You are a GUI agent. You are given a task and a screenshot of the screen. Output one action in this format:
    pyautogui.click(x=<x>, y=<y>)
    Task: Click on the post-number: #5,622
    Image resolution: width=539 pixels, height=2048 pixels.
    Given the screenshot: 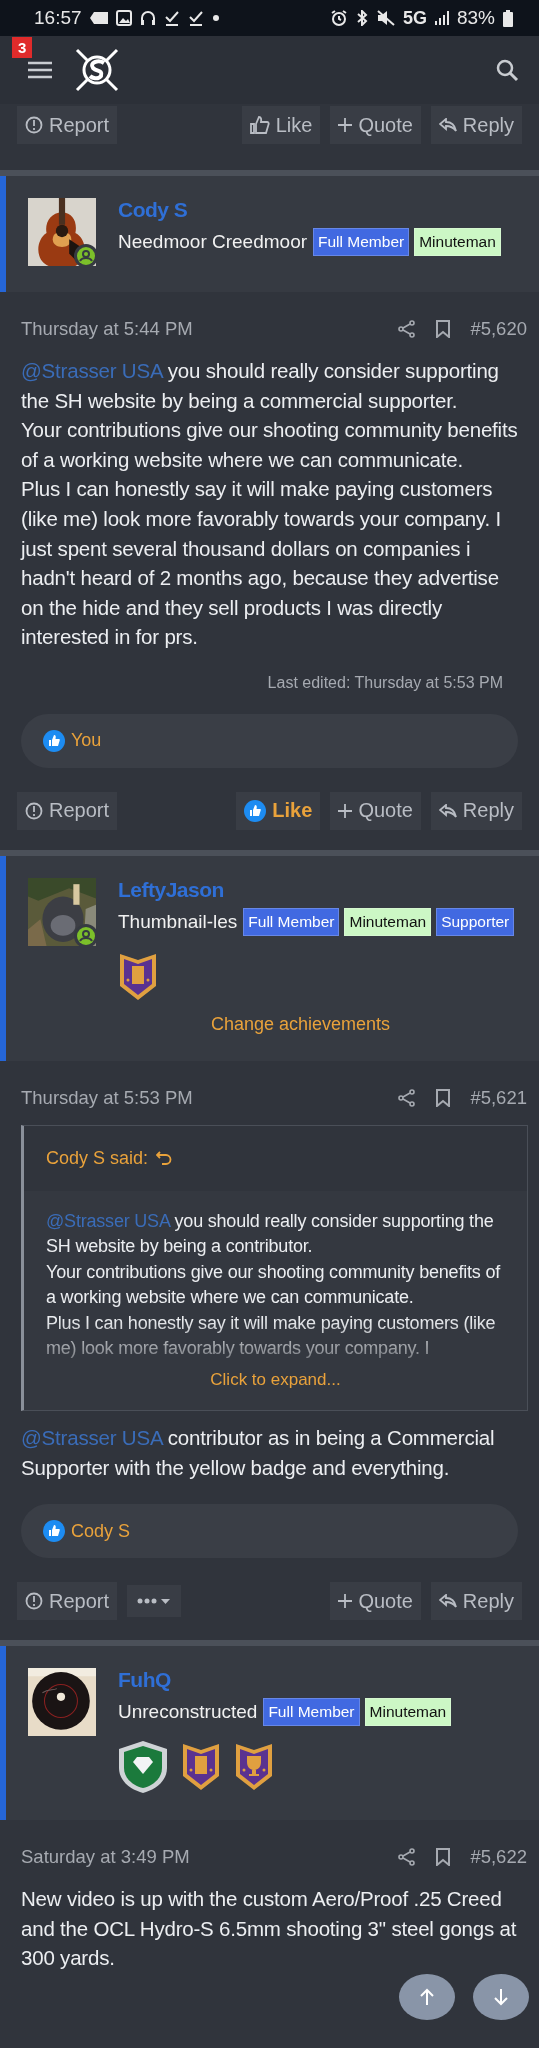 What is the action you would take?
    pyautogui.click(x=498, y=1857)
    